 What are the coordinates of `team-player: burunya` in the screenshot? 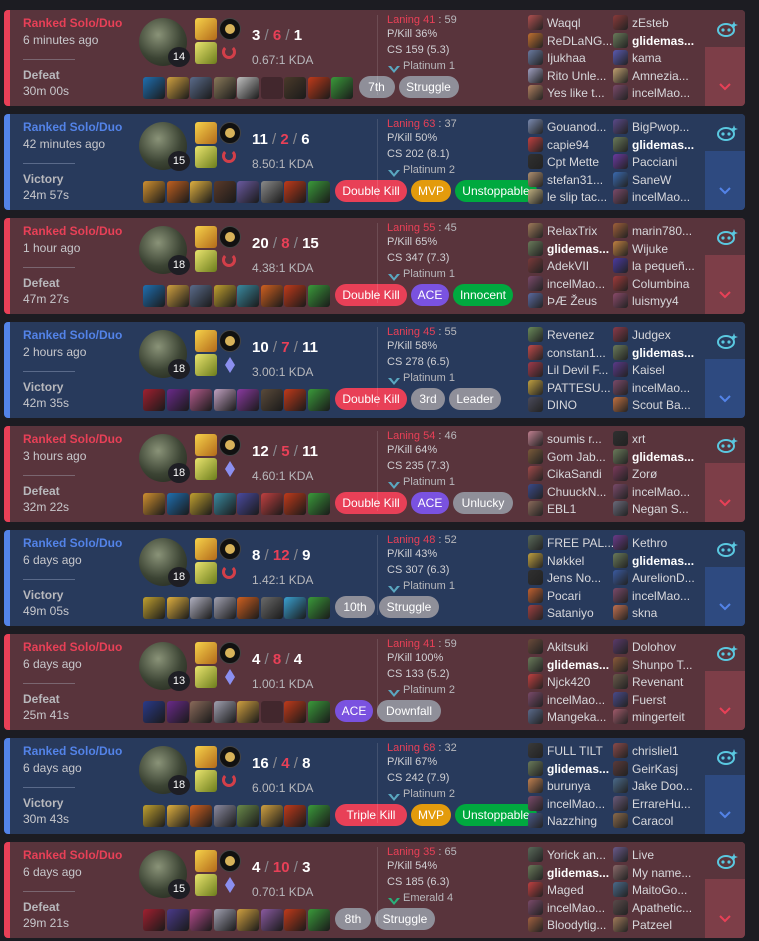 It's located at (572, 786).